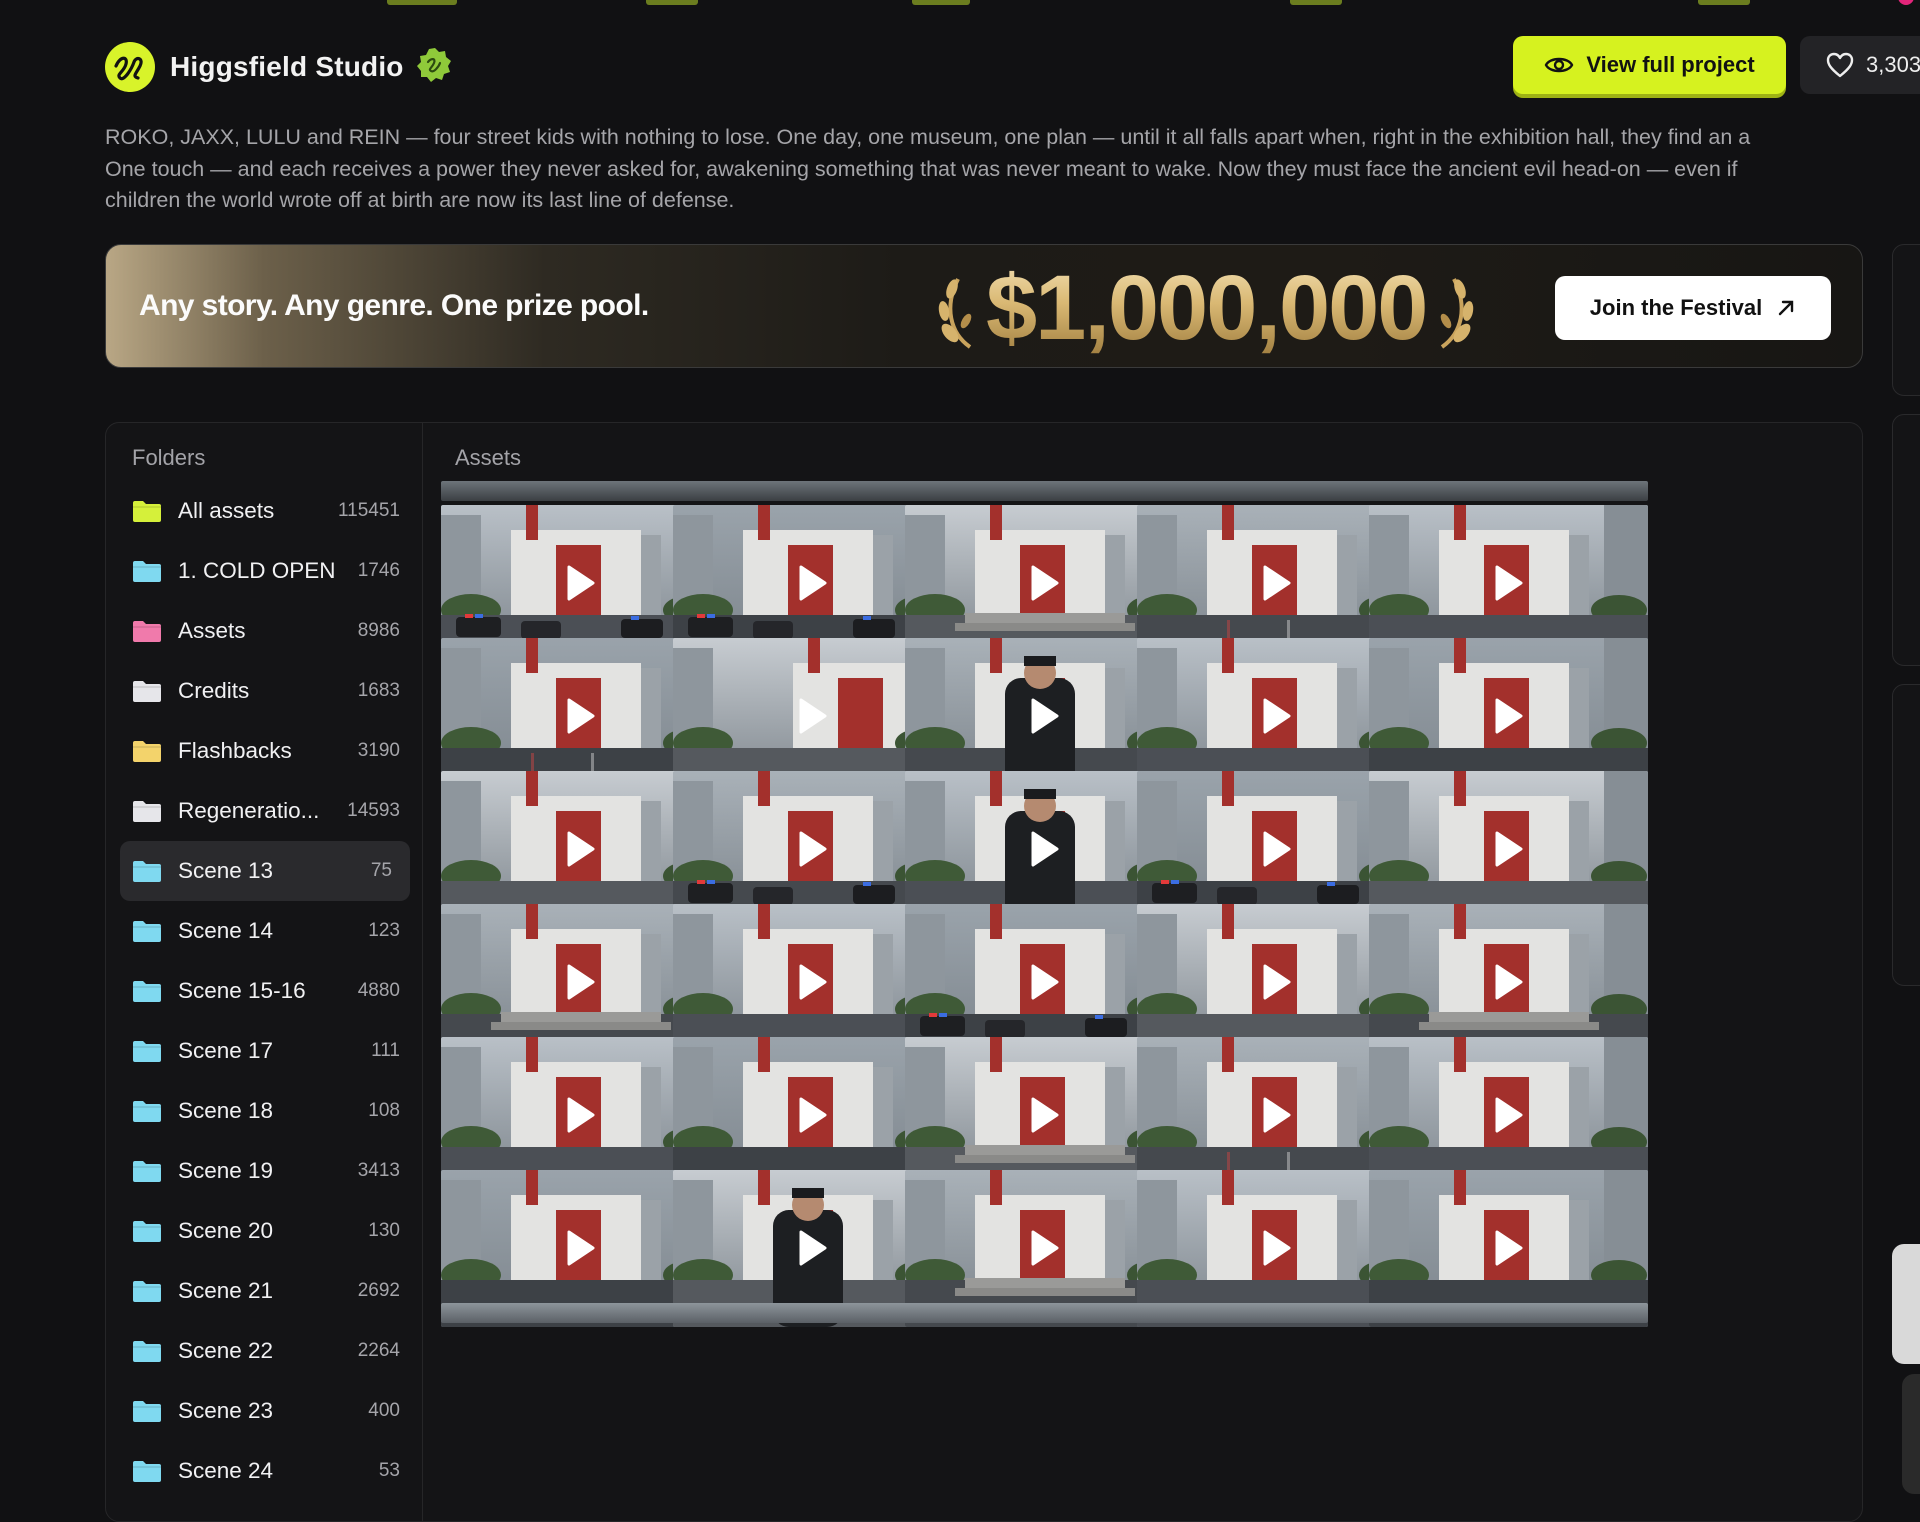 The height and width of the screenshot is (1522, 1920). I want to click on folder-label: Scene 15-16, so click(242, 990).